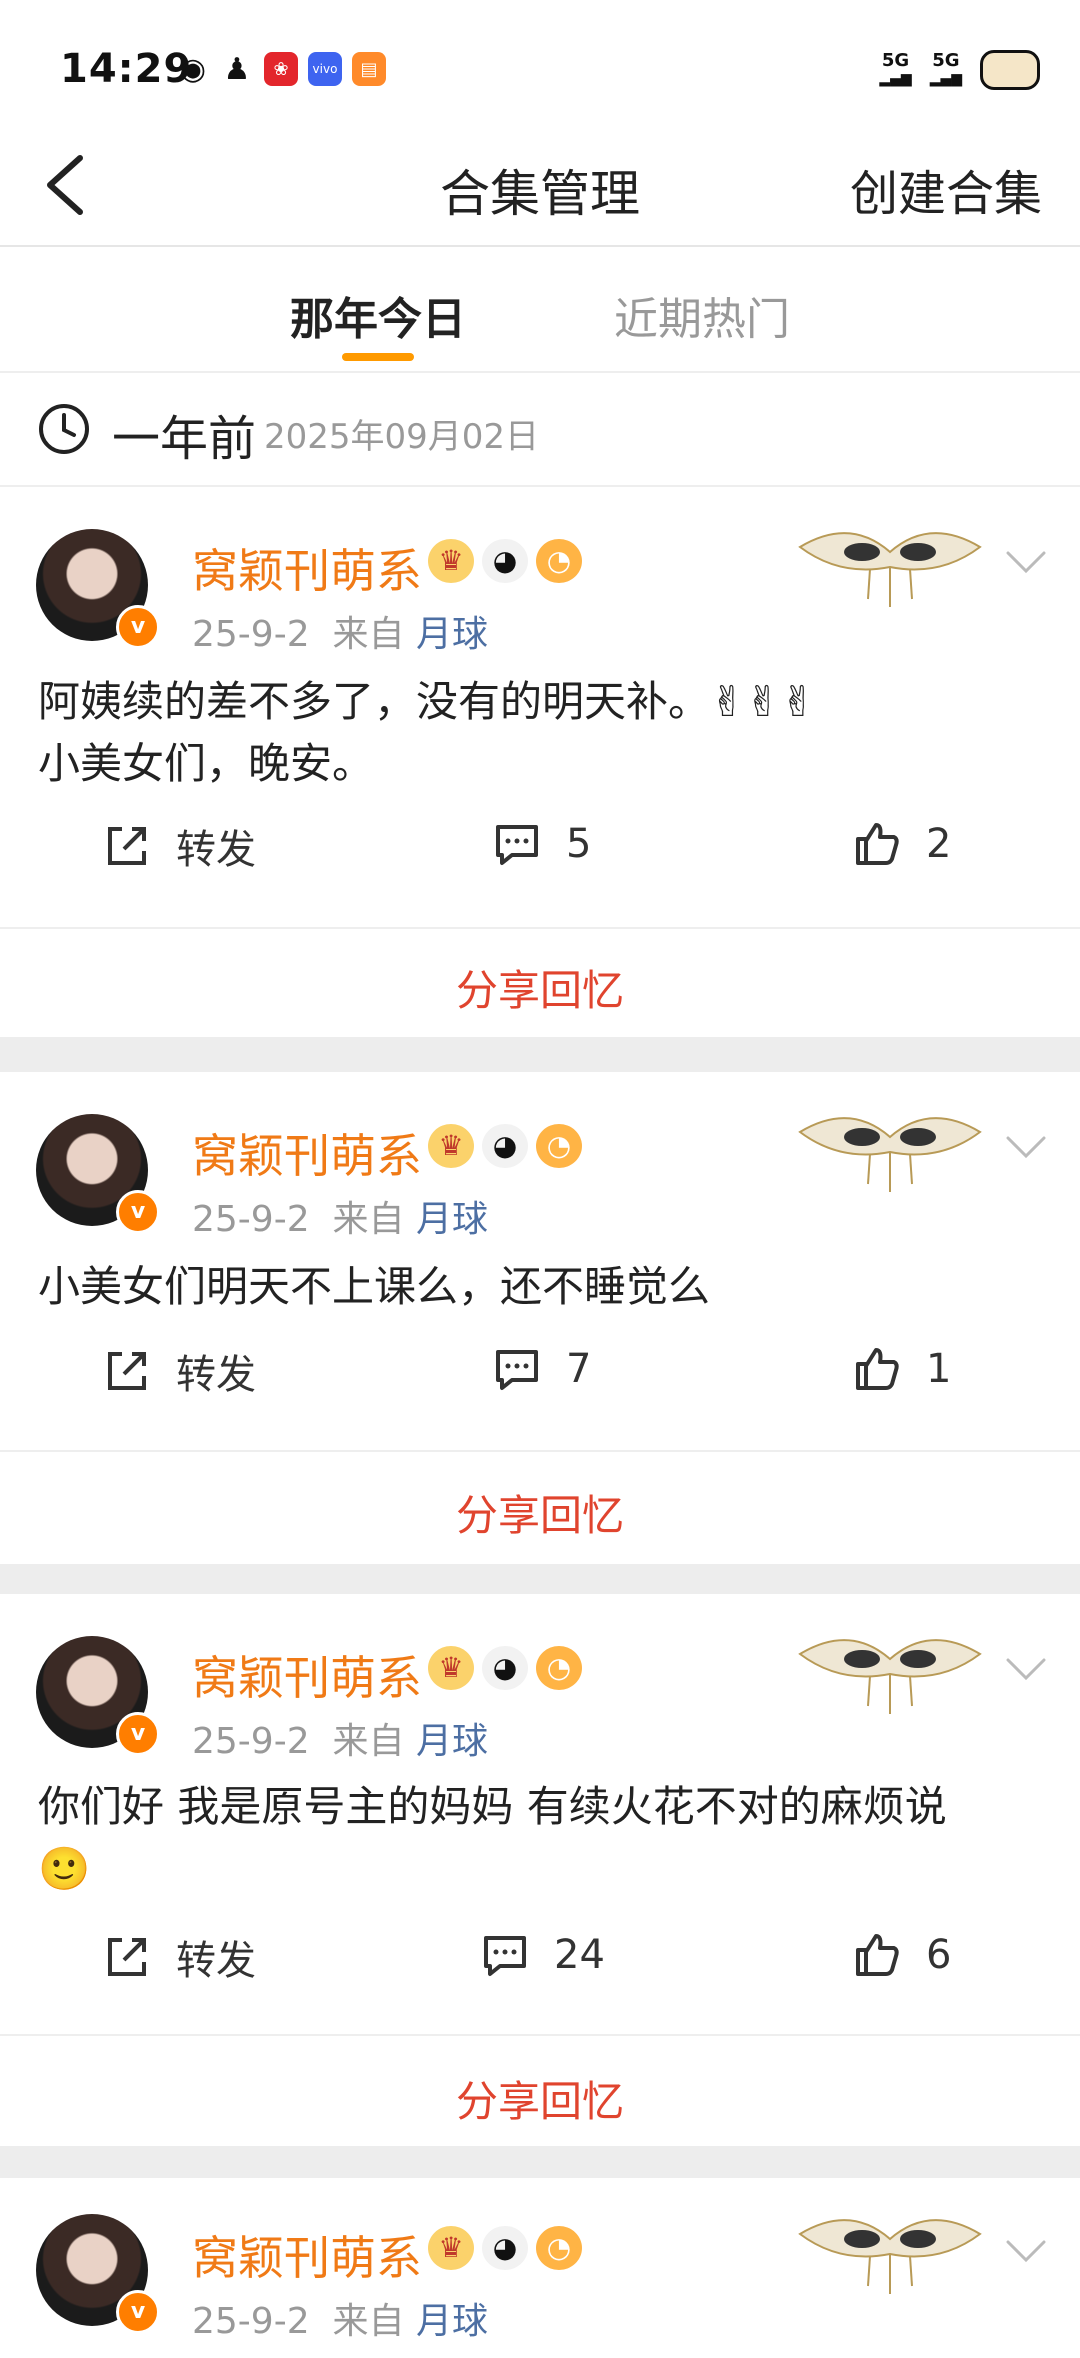  Describe the element at coordinates (702, 315) in the screenshot. I see `tab-recent-hot: 近期热门` at that location.